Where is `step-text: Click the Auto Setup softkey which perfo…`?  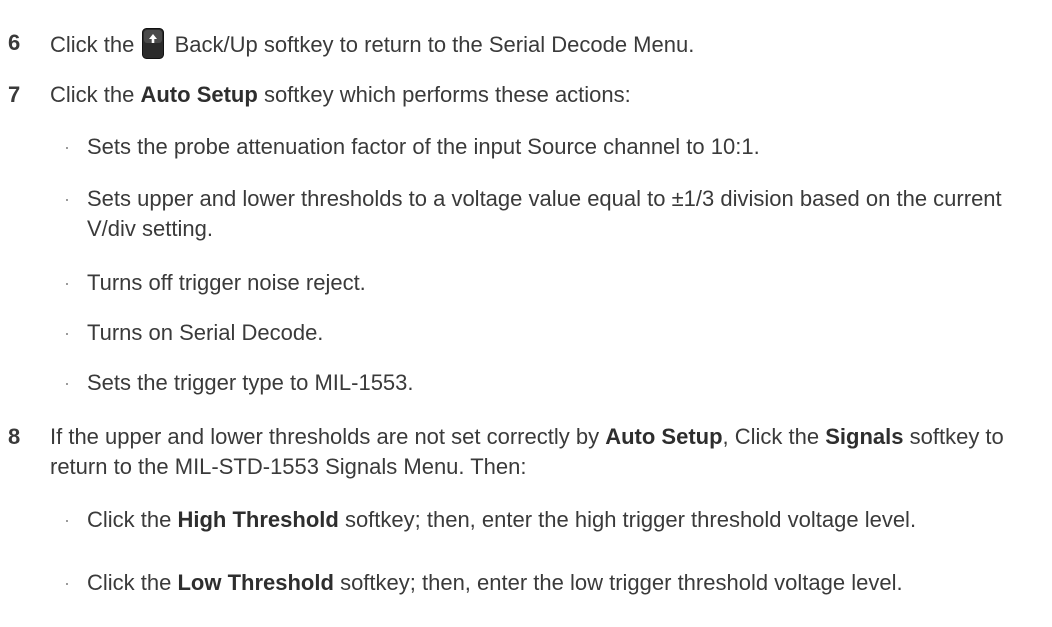
step-text: Click the Auto Setup softkey which perfo… is located at coordinates (340, 94).